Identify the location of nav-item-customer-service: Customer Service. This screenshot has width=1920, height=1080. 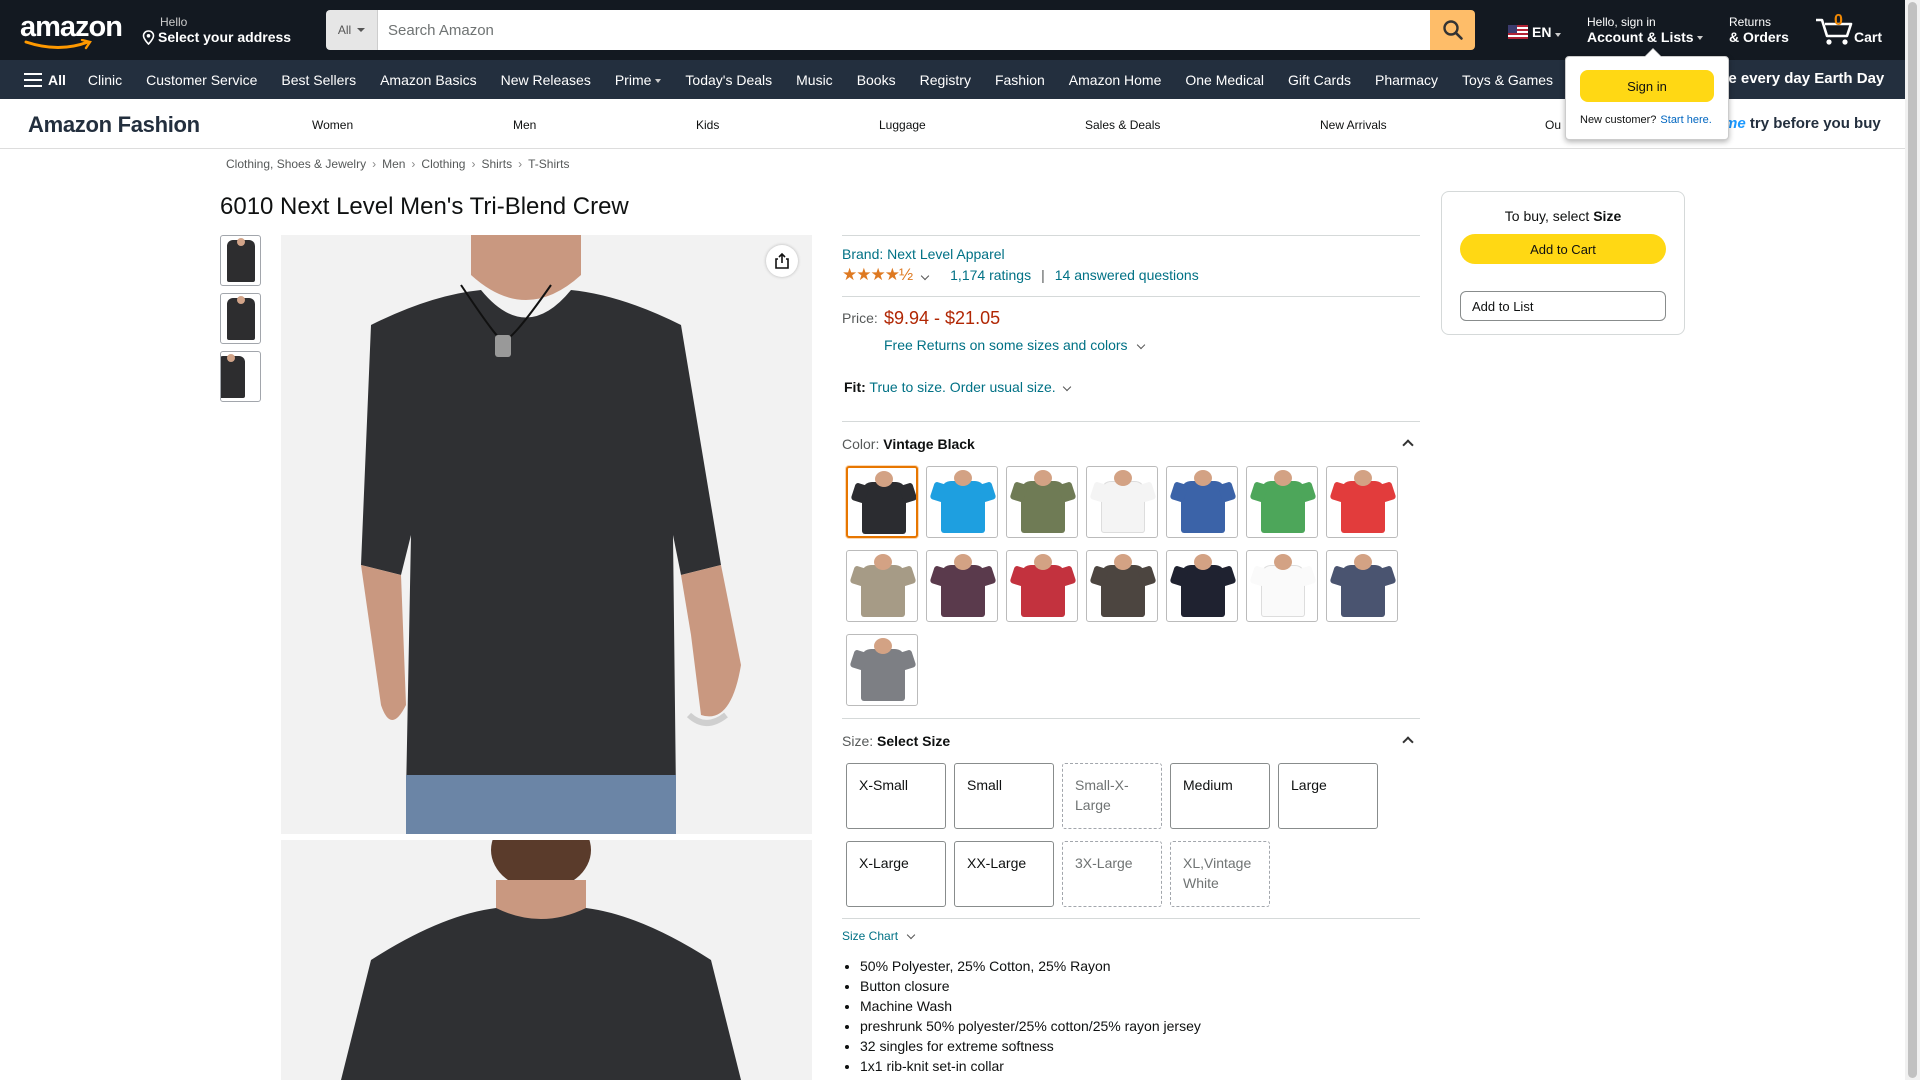
(201, 80).